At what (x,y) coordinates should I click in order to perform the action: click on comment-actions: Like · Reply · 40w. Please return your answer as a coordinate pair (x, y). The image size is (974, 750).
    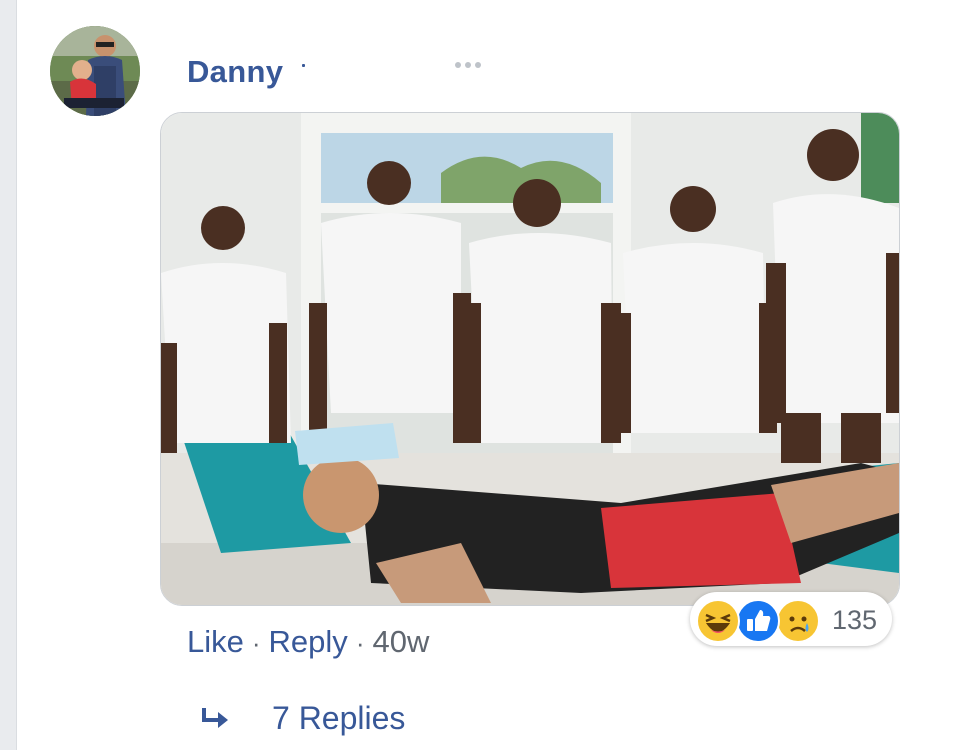
    Looking at the image, I should click on (308, 642).